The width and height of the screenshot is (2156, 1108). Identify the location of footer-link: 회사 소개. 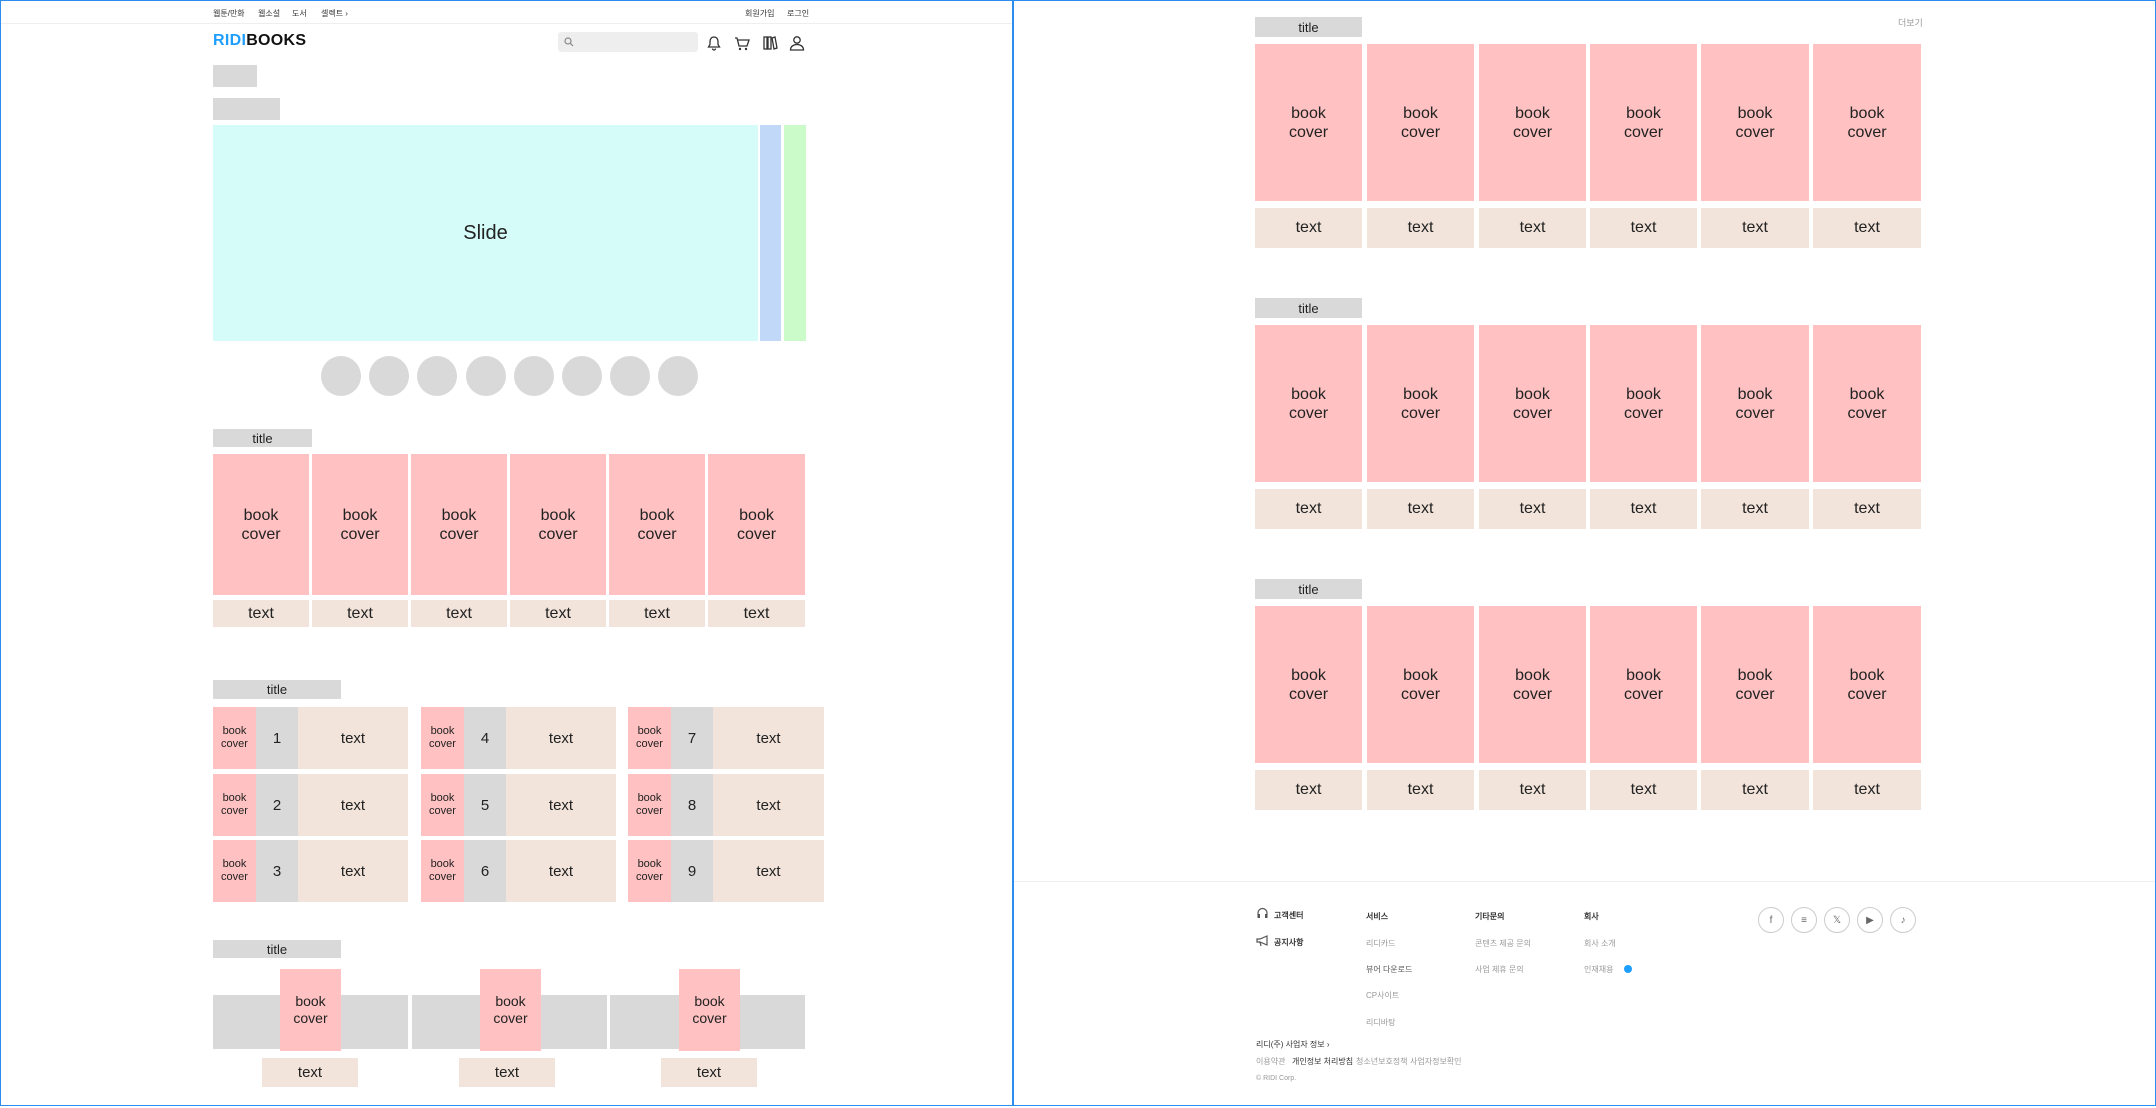
(1600, 943).